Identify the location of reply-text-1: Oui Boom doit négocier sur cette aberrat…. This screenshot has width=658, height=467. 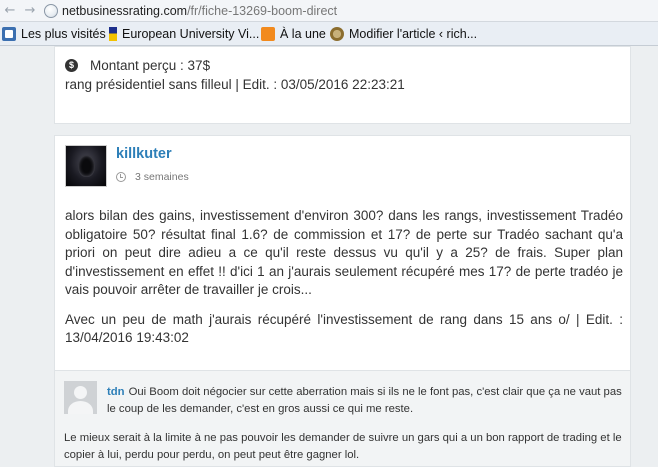
(364, 400).